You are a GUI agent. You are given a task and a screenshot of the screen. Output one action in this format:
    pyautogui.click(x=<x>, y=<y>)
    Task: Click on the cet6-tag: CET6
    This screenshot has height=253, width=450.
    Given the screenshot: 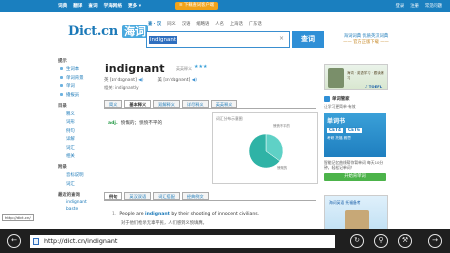 What is the action you would take?
    pyautogui.click(x=354, y=130)
    